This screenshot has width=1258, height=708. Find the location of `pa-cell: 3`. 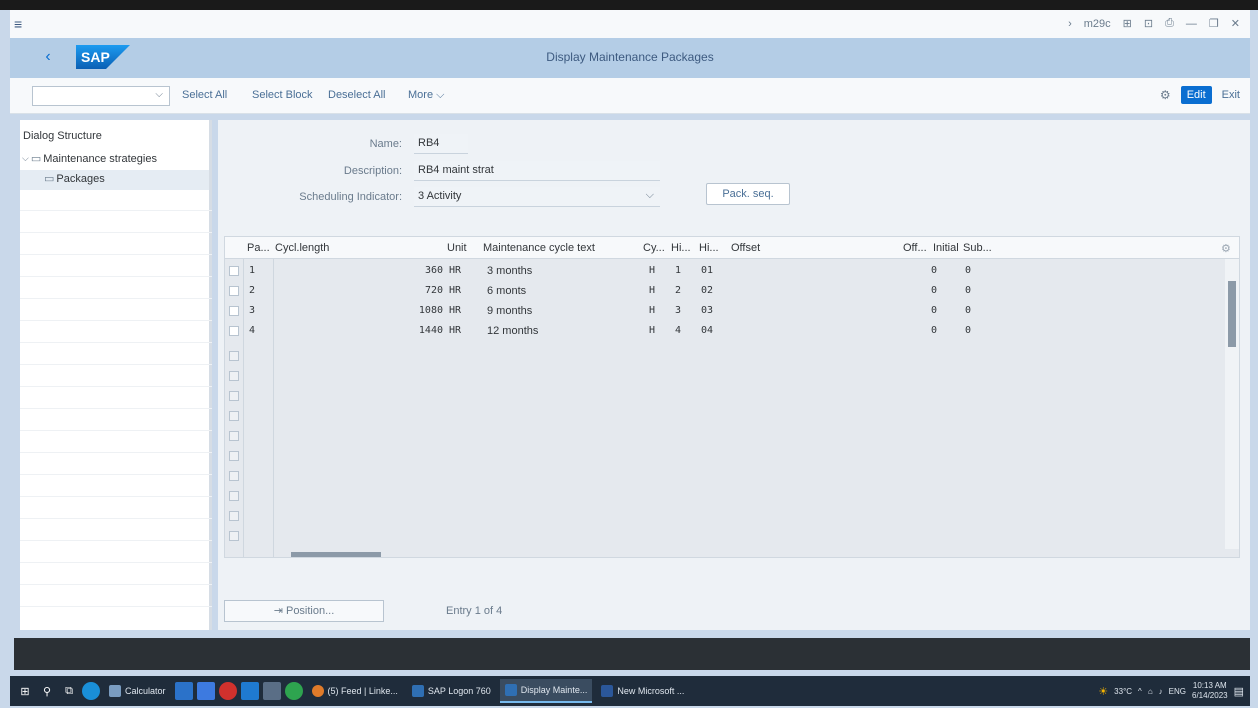

pa-cell: 3 is located at coordinates (252, 310).